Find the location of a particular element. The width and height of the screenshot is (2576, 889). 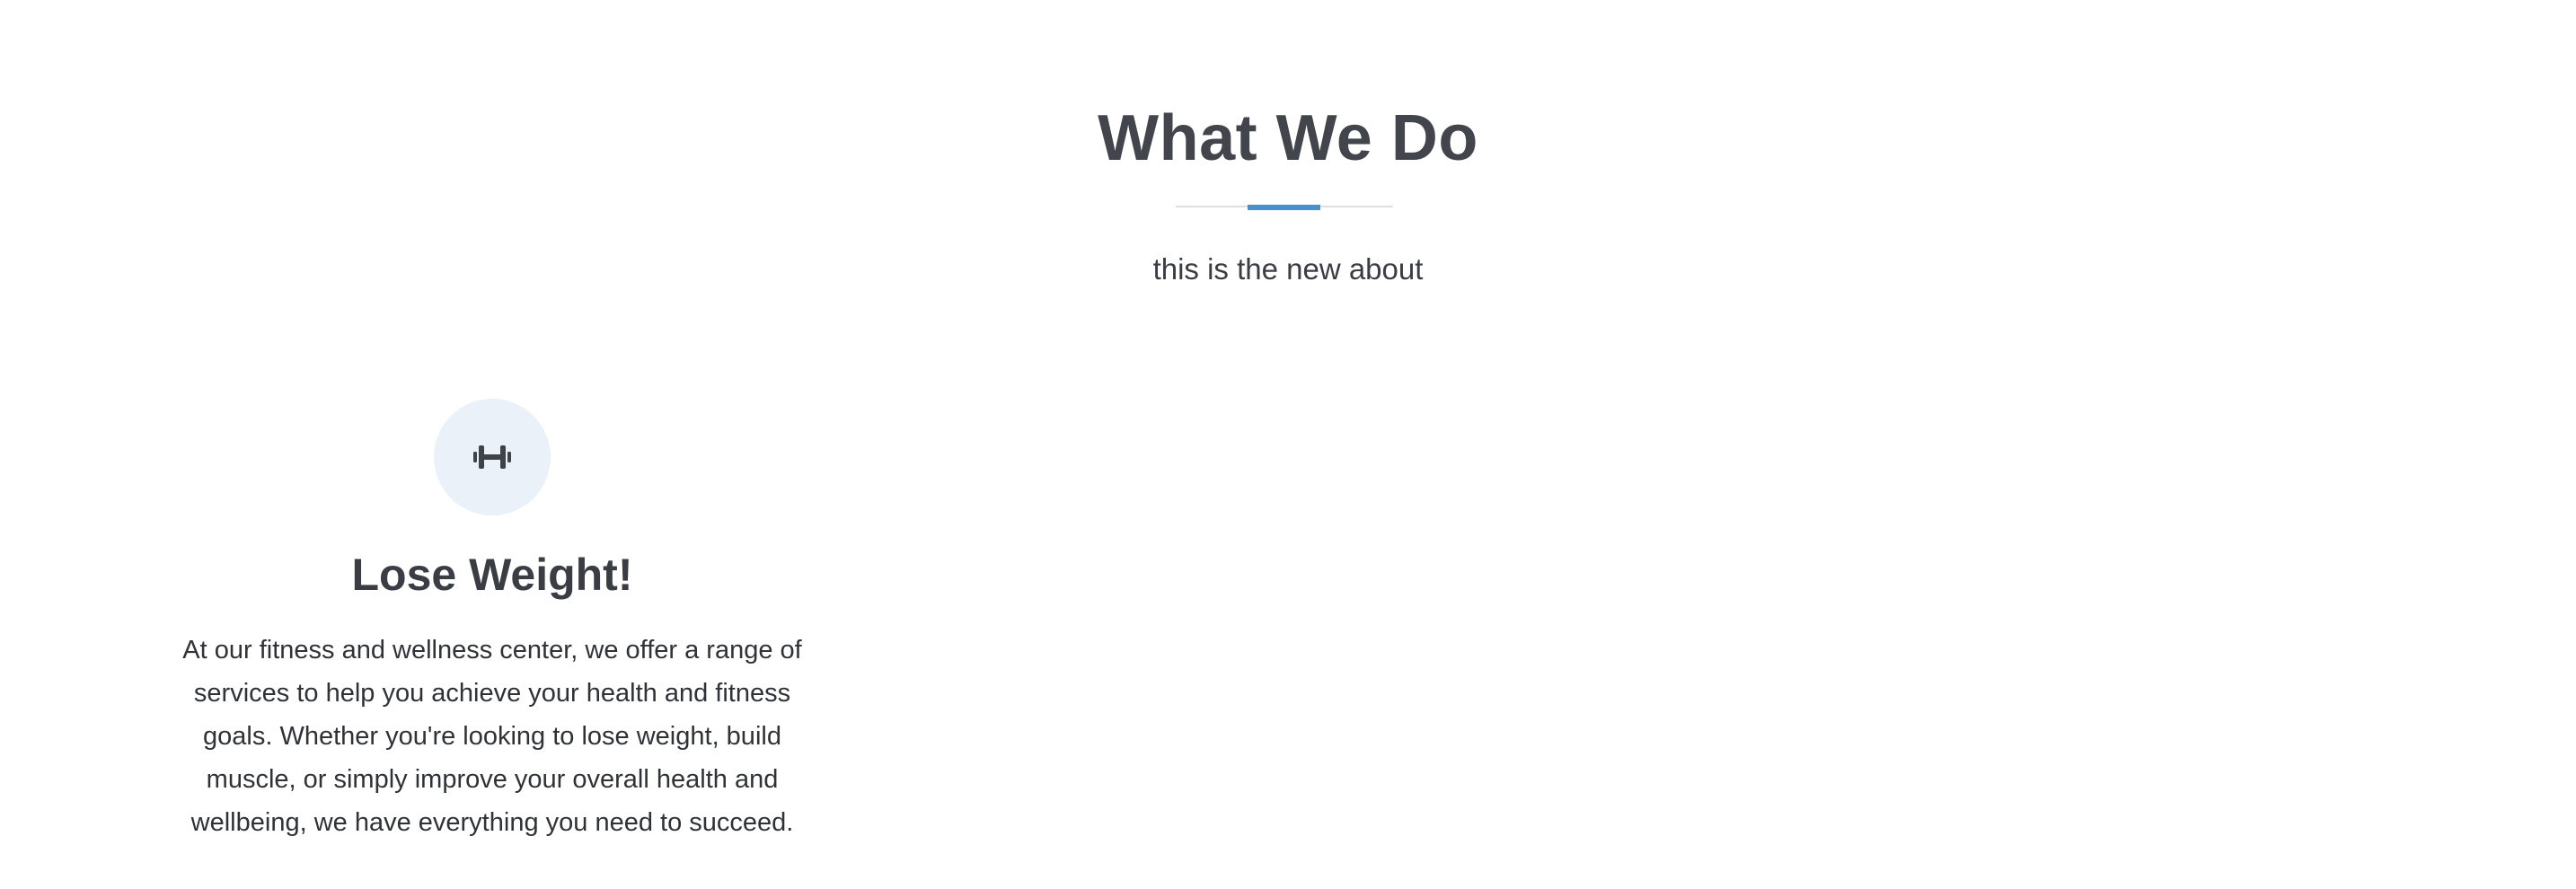

dumbbell-icon is located at coordinates (492, 457).